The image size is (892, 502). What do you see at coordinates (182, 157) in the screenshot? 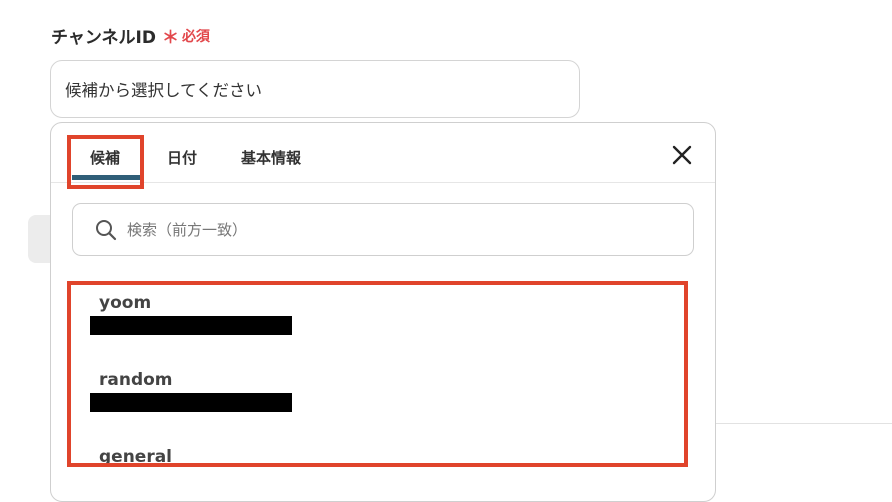
I see `tab-date: 日付` at bounding box center [182, 157].